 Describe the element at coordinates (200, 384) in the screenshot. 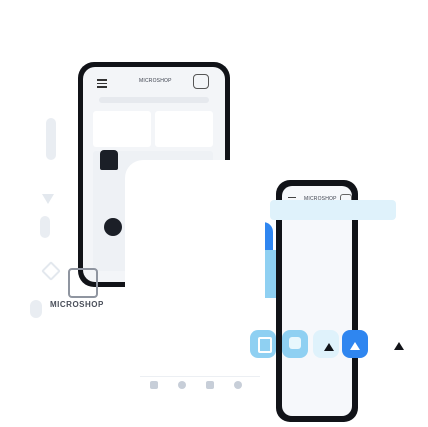

I see `bottom-nav` at that location.